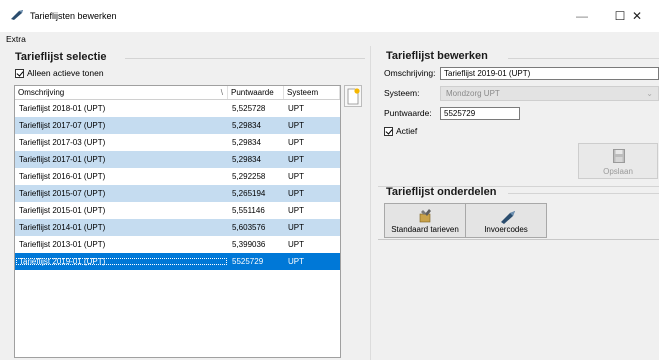 This screenshot has width=659, height=360. Describe the element at coordinates (256, 92) in the screenshot. I see `column-header-puntwaarde: Puntwaarde` at that location.